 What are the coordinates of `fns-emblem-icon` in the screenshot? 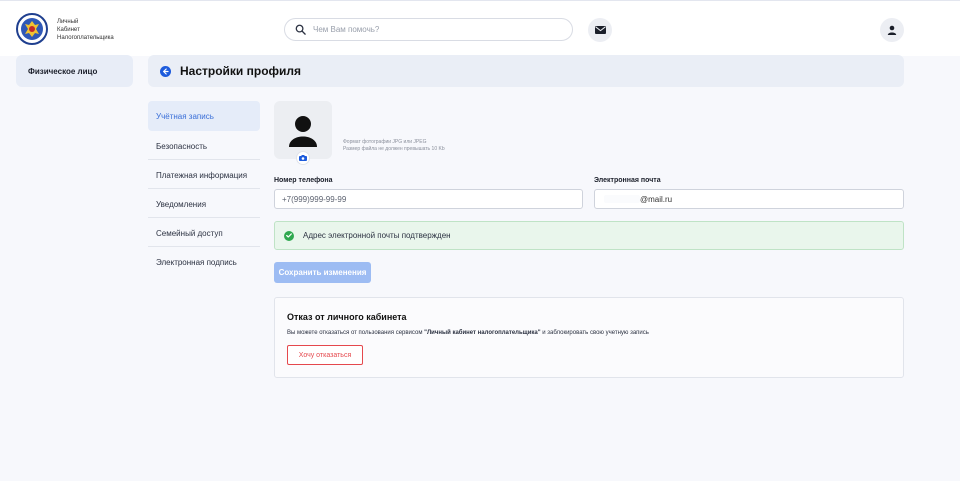 It's located at (32, 29).